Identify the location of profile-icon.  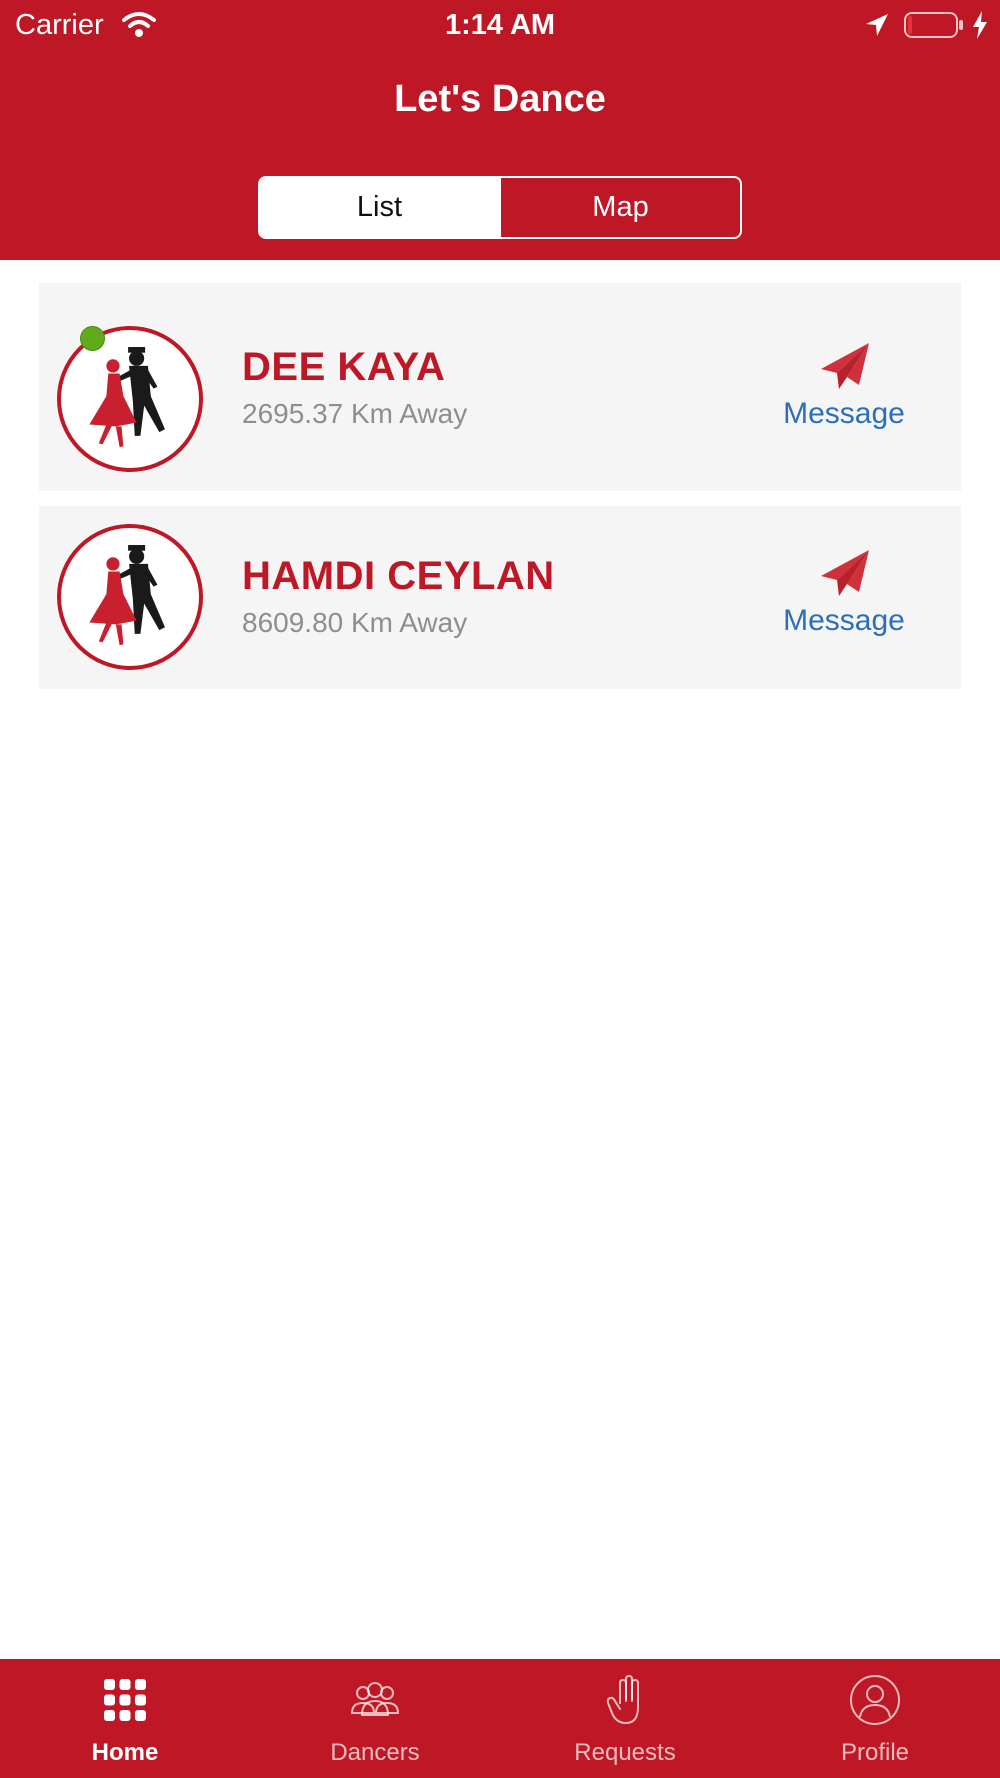
(875, 1700).